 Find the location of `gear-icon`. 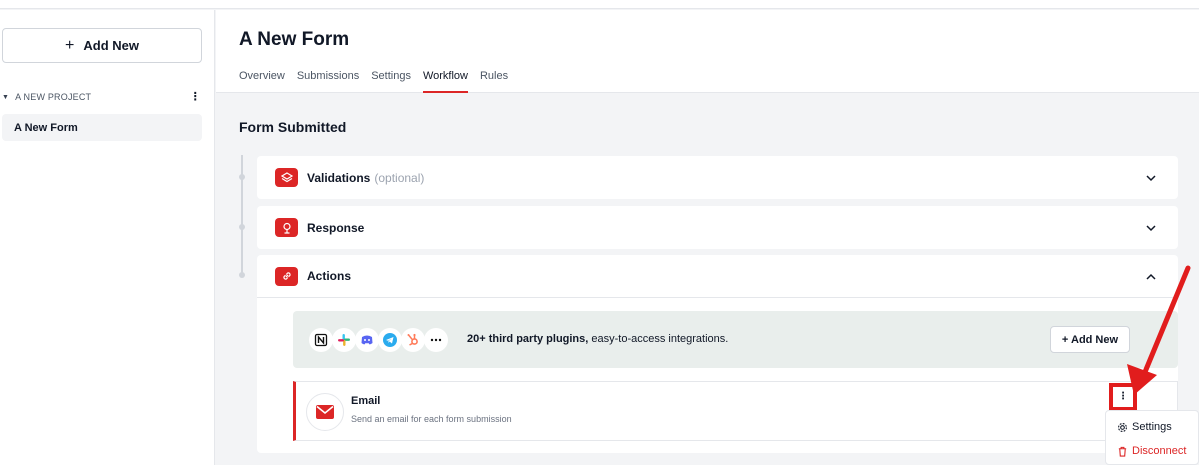

gear-icon is located at coordinates (1122, 427).